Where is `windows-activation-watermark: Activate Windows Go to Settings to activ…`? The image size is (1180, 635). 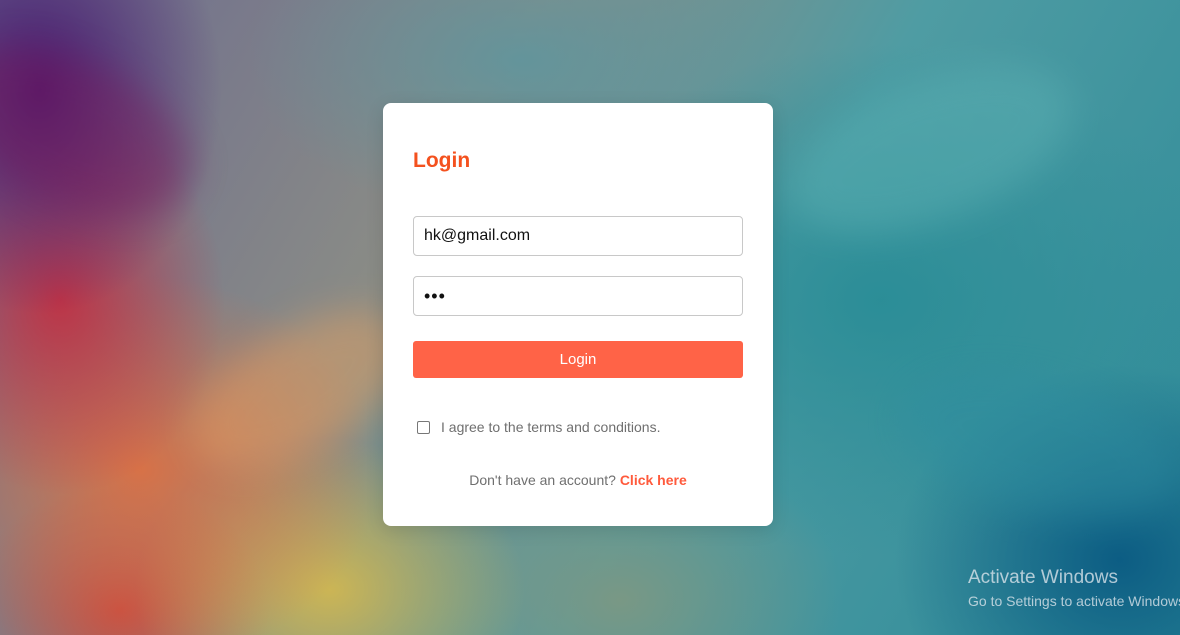
windows-activation-watermark: Activate Windows Go to Settings to activ… is located at coordinates (1074, 588).